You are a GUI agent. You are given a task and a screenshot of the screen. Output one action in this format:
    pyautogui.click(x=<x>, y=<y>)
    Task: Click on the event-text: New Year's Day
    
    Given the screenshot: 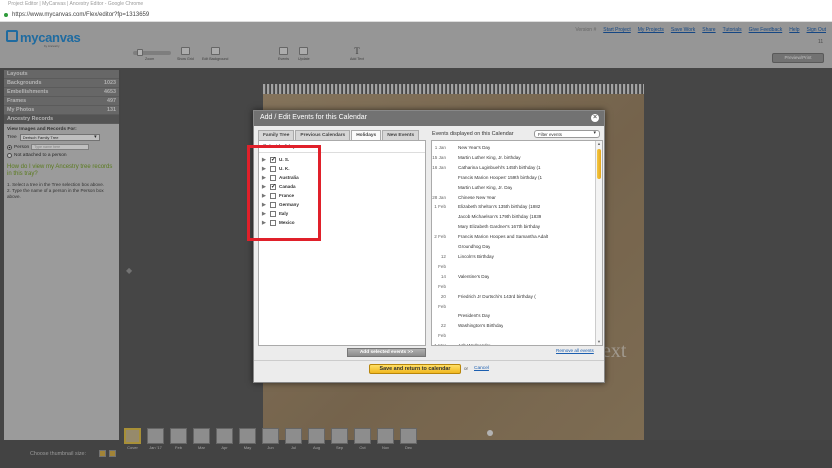 What is the action you would take?
    pyautogui.click(x=474, y=147)
    